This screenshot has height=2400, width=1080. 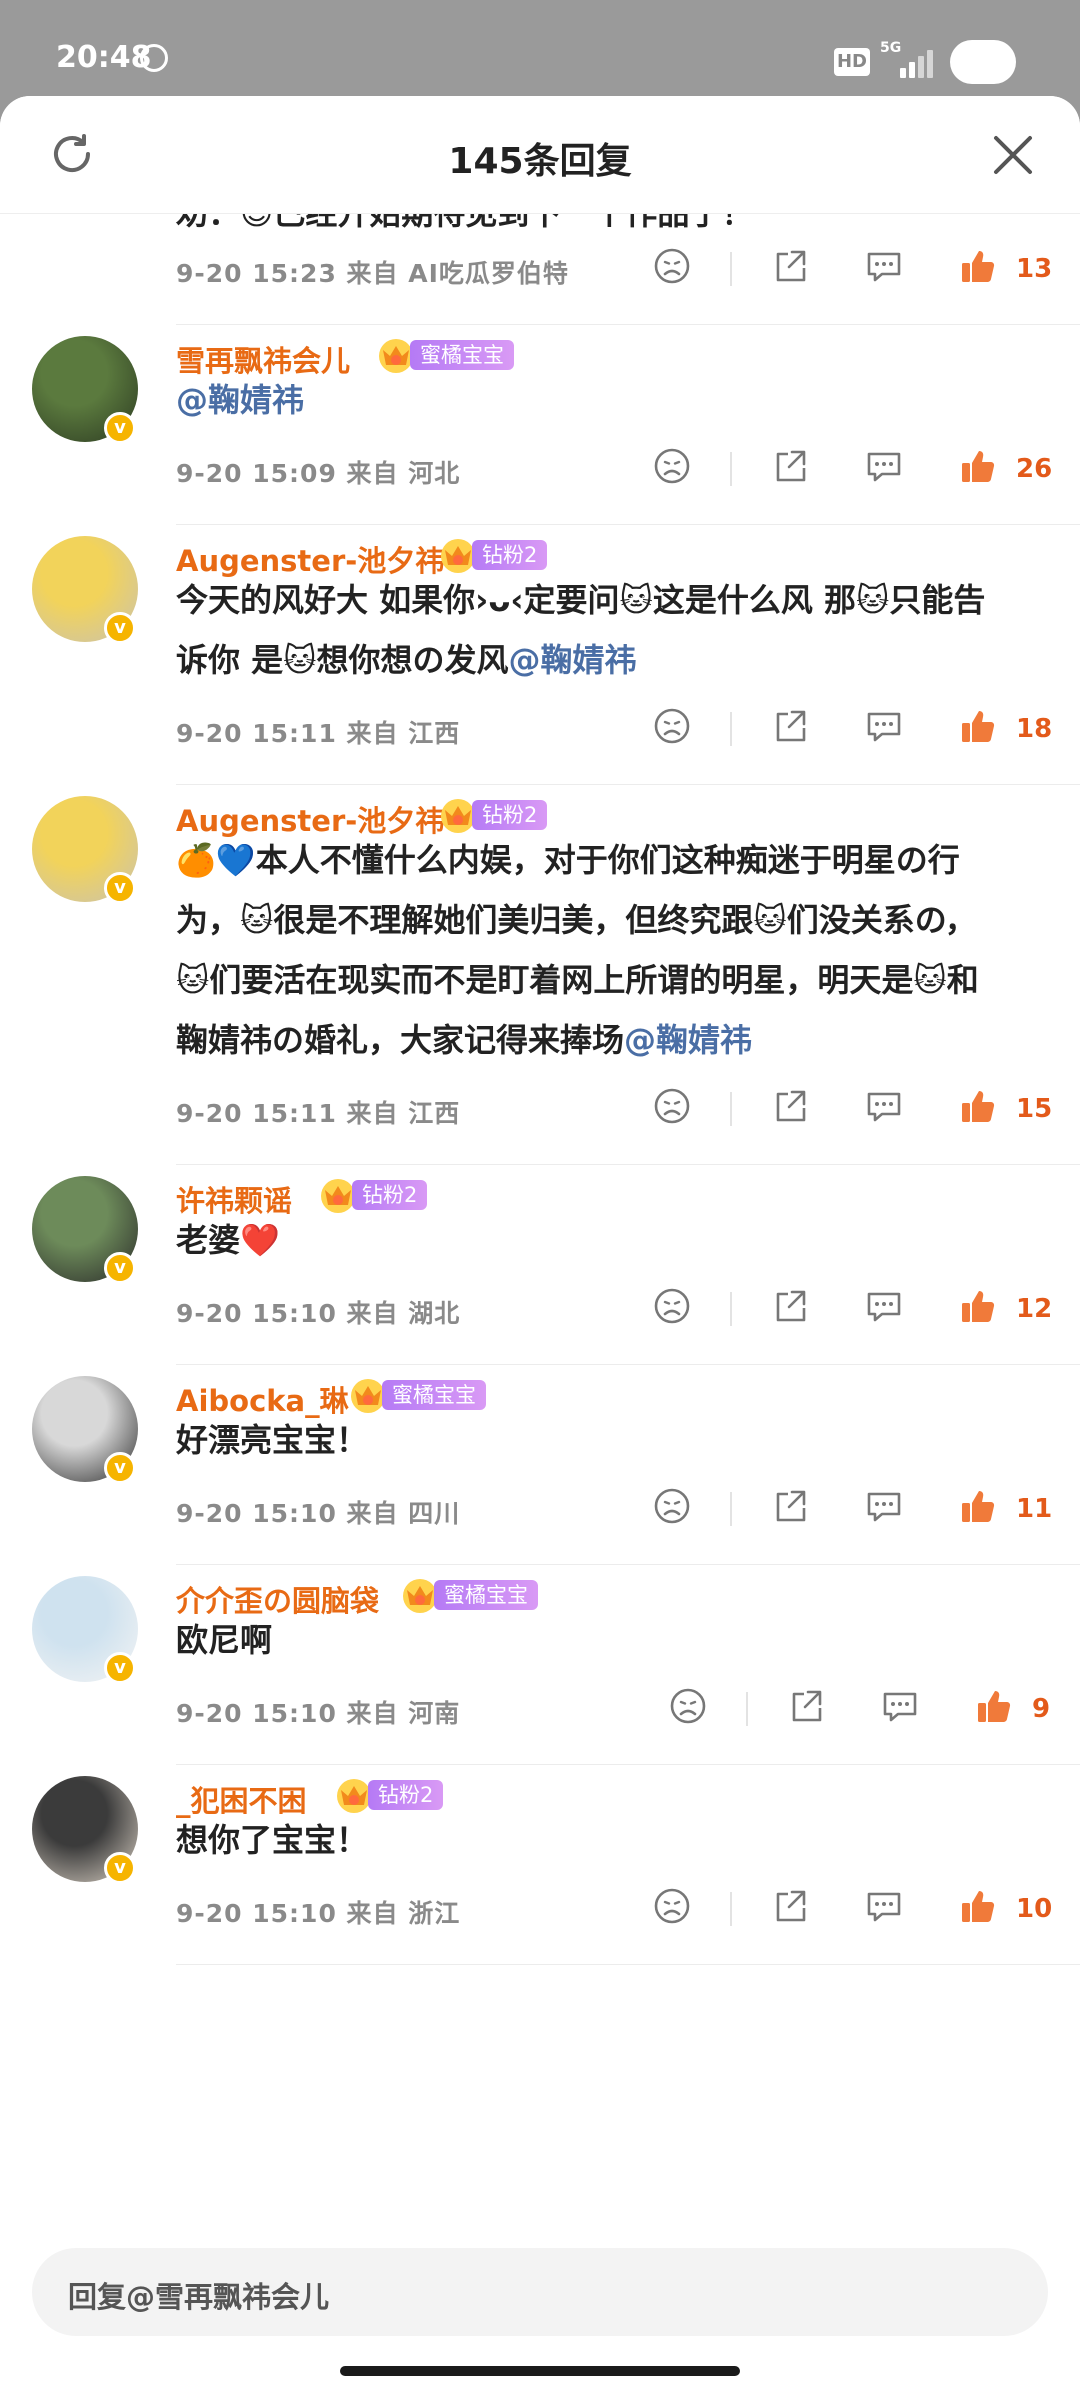 I want to click on reply-input: 回复@雪再飘祎会儿, so click(x=540, y=2292).